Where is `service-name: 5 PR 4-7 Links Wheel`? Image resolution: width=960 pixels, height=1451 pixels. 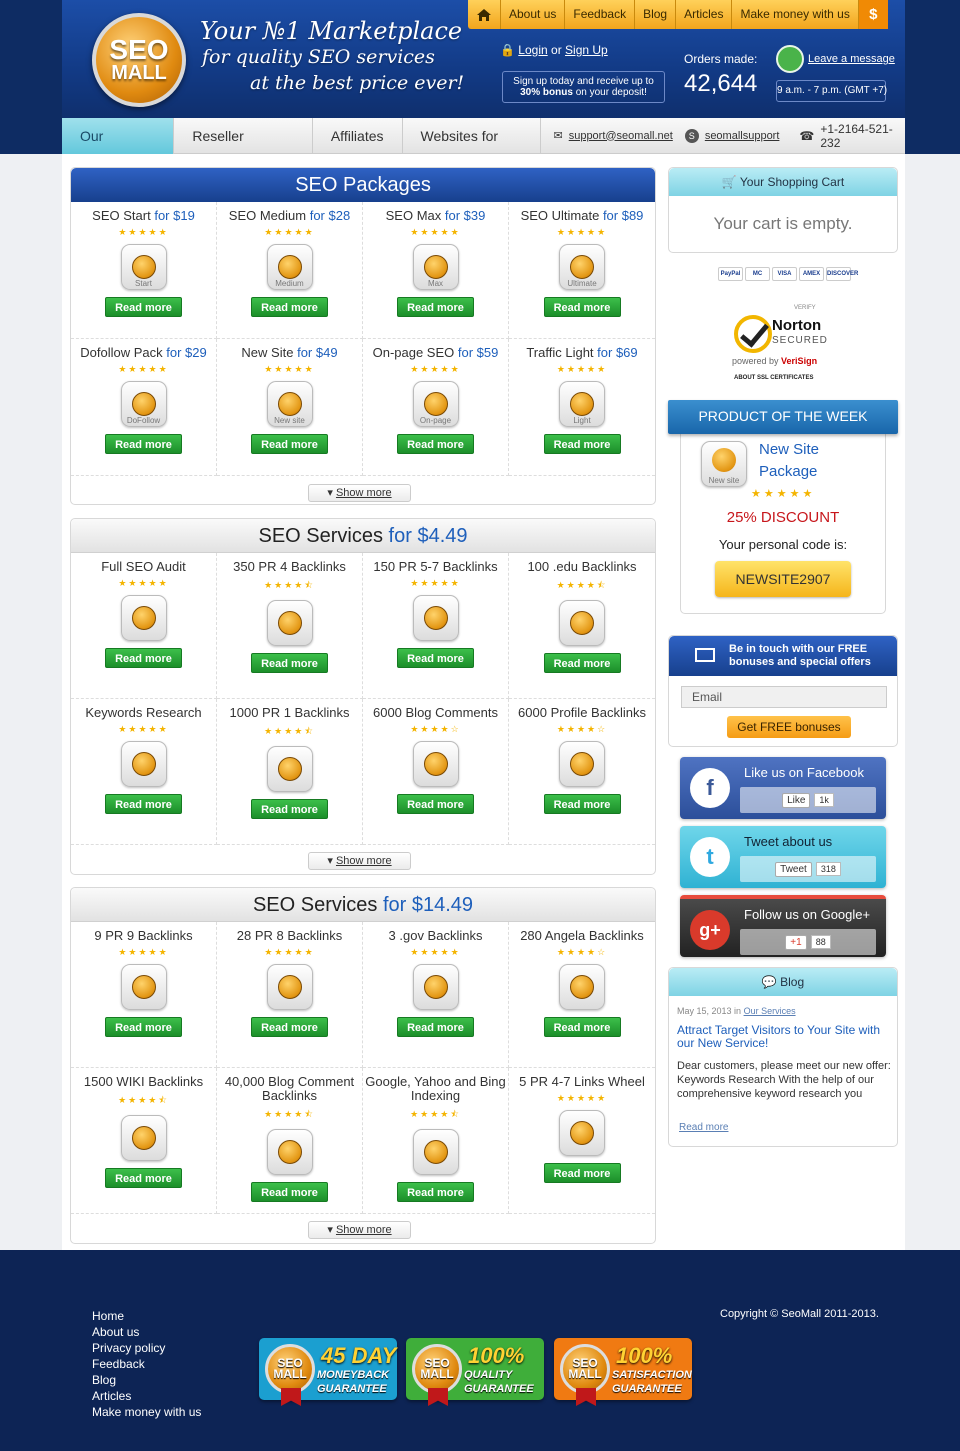 service-name: 5 PR 4-7 Links Wheel is located at coordinates (582, 1078).